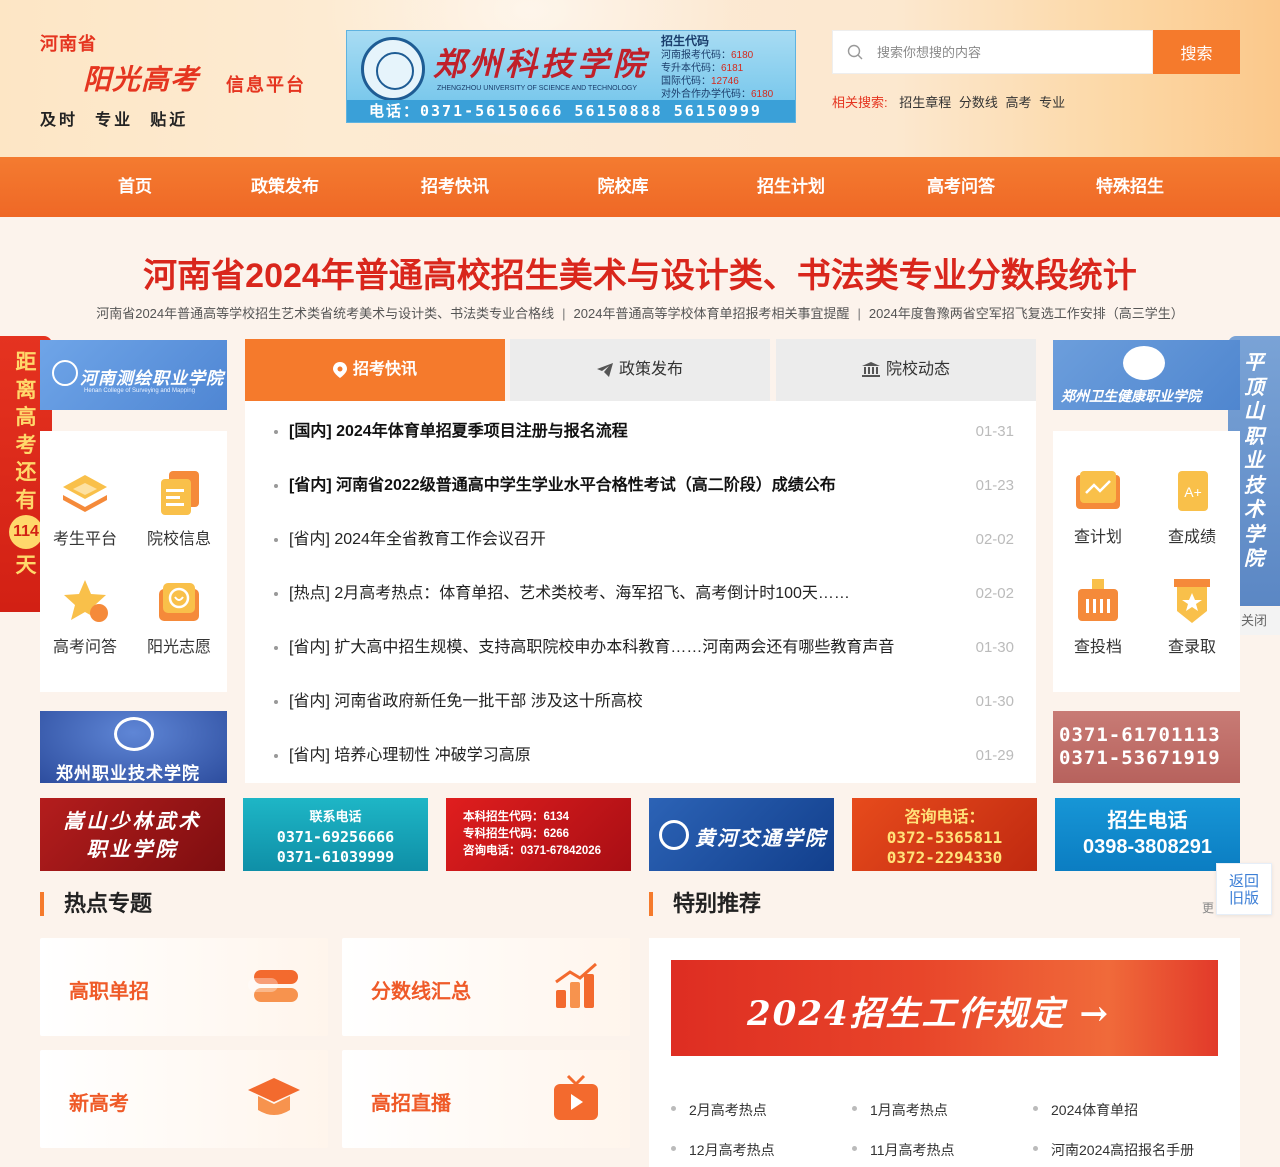 The image size is (1280, 1167). I want to click on logo-title: 阳光高考, so click(141, 79).